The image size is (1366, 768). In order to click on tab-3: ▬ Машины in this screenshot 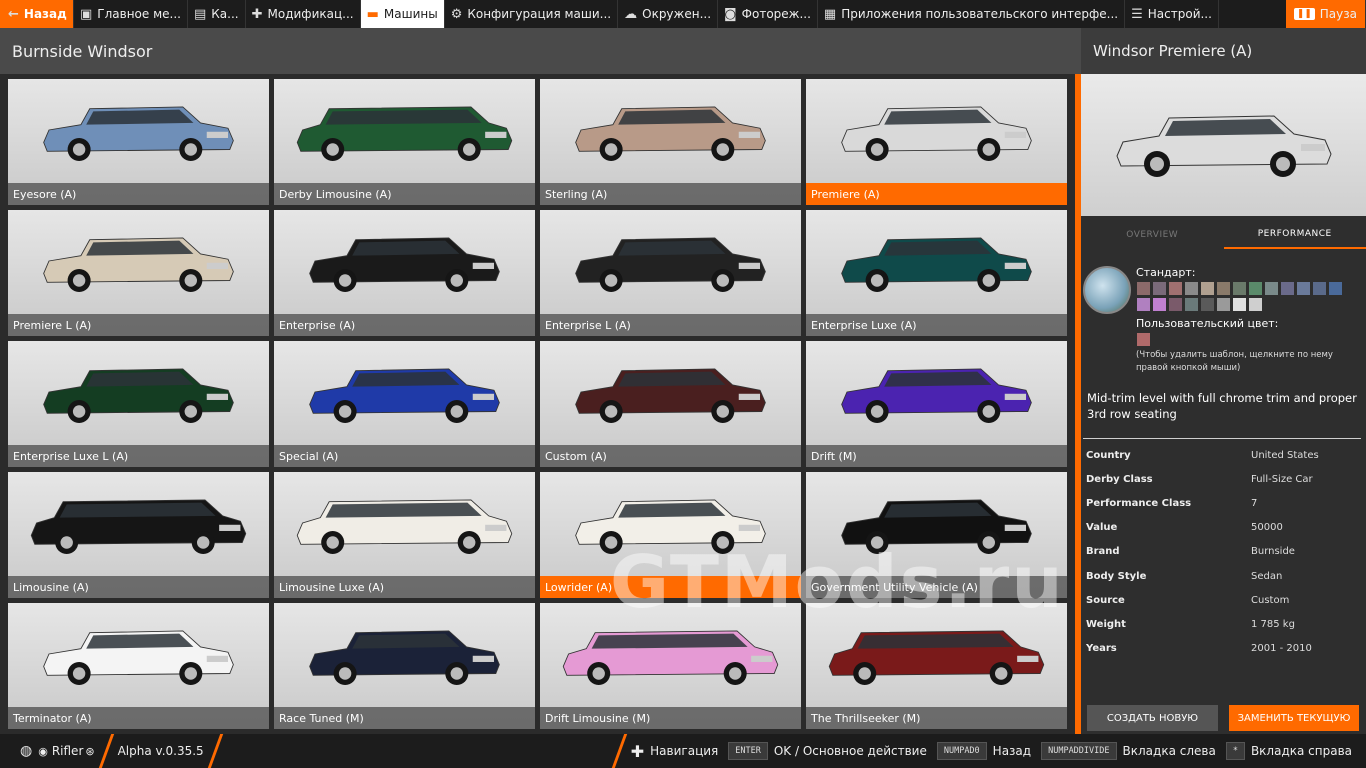, I will do `click(402, 14)`.